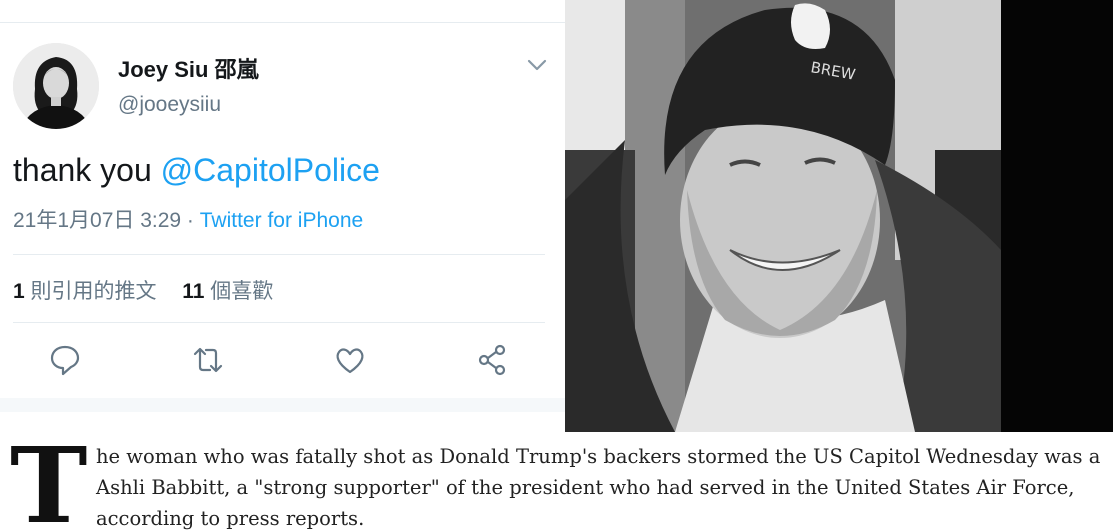 The width and height of the screenshot is (1113, 532). Describe the element at coordinates (350, 360) in the screenshot. I see `like-icon` at that location.